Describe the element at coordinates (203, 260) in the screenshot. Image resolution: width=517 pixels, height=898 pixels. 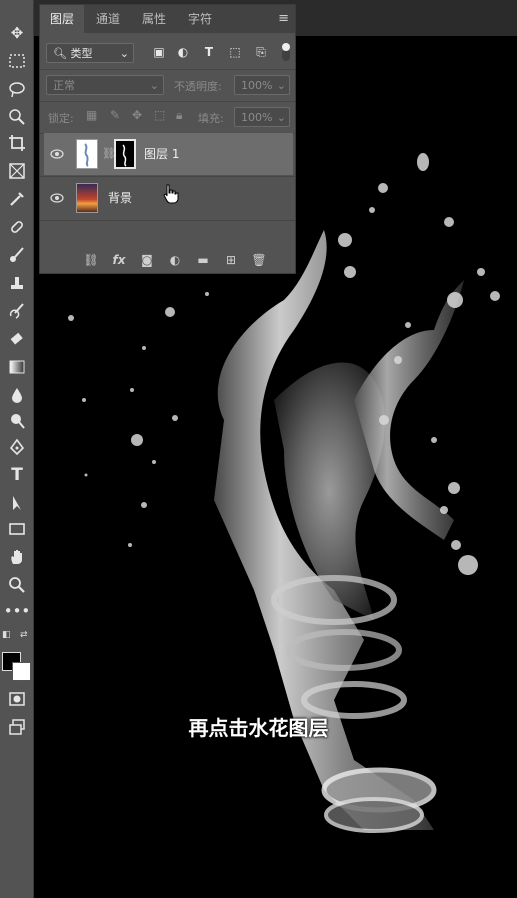
I see `folder-icon: ▬` at that location.